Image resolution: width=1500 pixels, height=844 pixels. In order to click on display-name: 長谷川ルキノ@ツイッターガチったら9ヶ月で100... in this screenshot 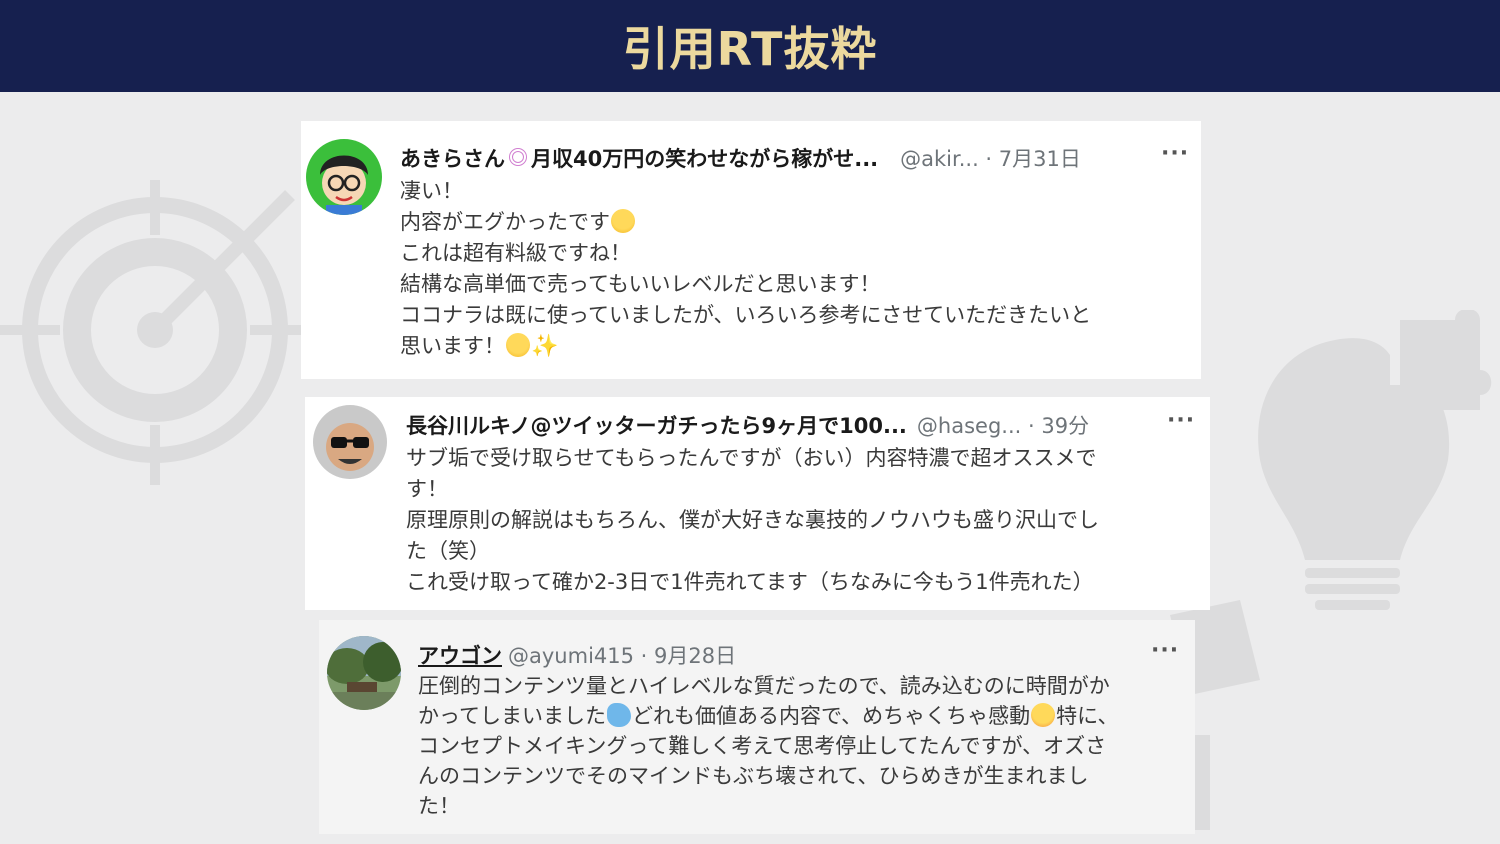, I will do `click(656, 425)`.